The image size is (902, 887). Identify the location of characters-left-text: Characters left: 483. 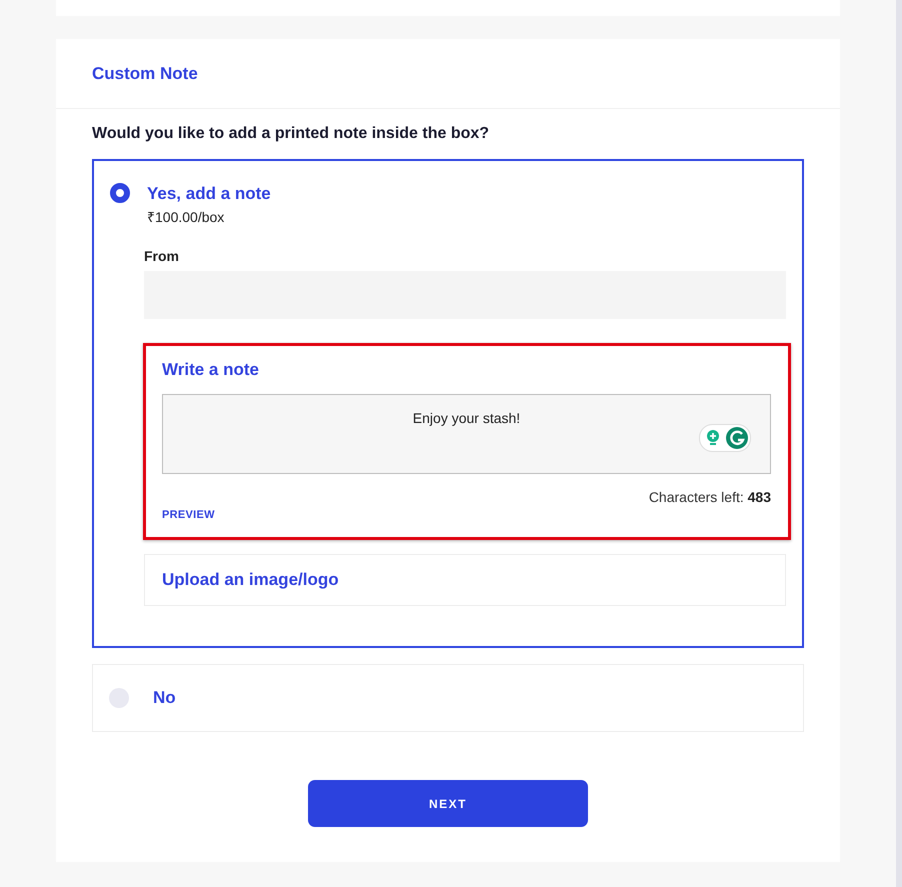
(709, 497).